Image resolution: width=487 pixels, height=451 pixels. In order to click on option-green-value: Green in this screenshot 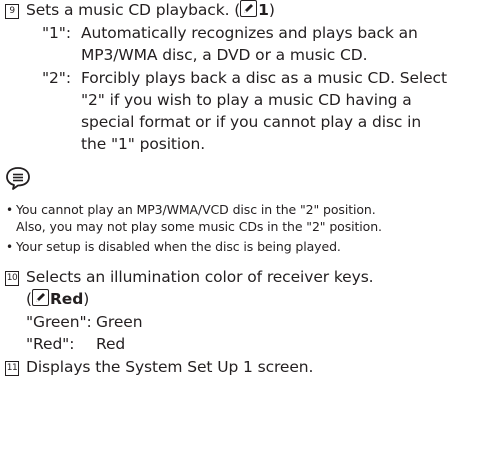, I will do `click(119, 322)`.